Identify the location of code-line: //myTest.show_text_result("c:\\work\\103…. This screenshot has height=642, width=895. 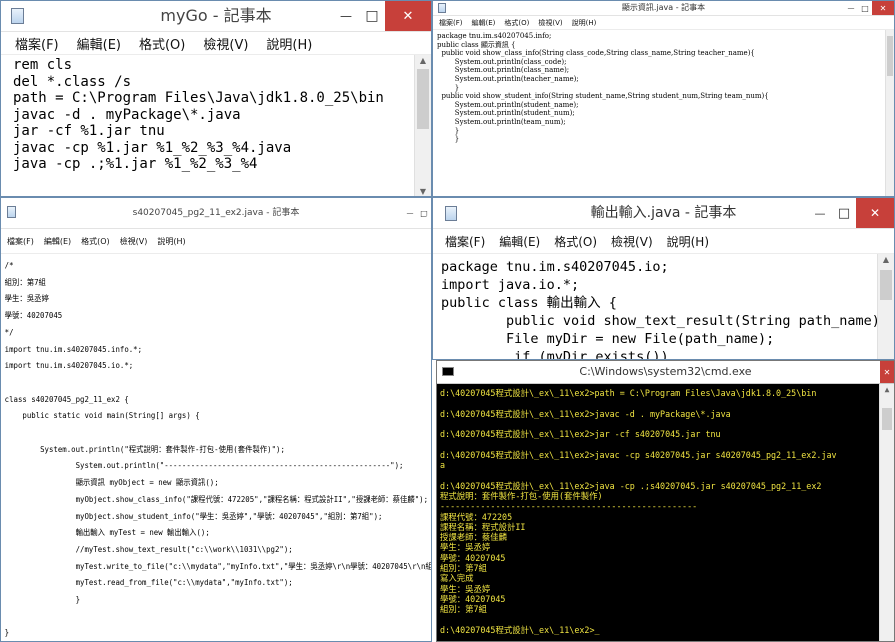
(148, 549).